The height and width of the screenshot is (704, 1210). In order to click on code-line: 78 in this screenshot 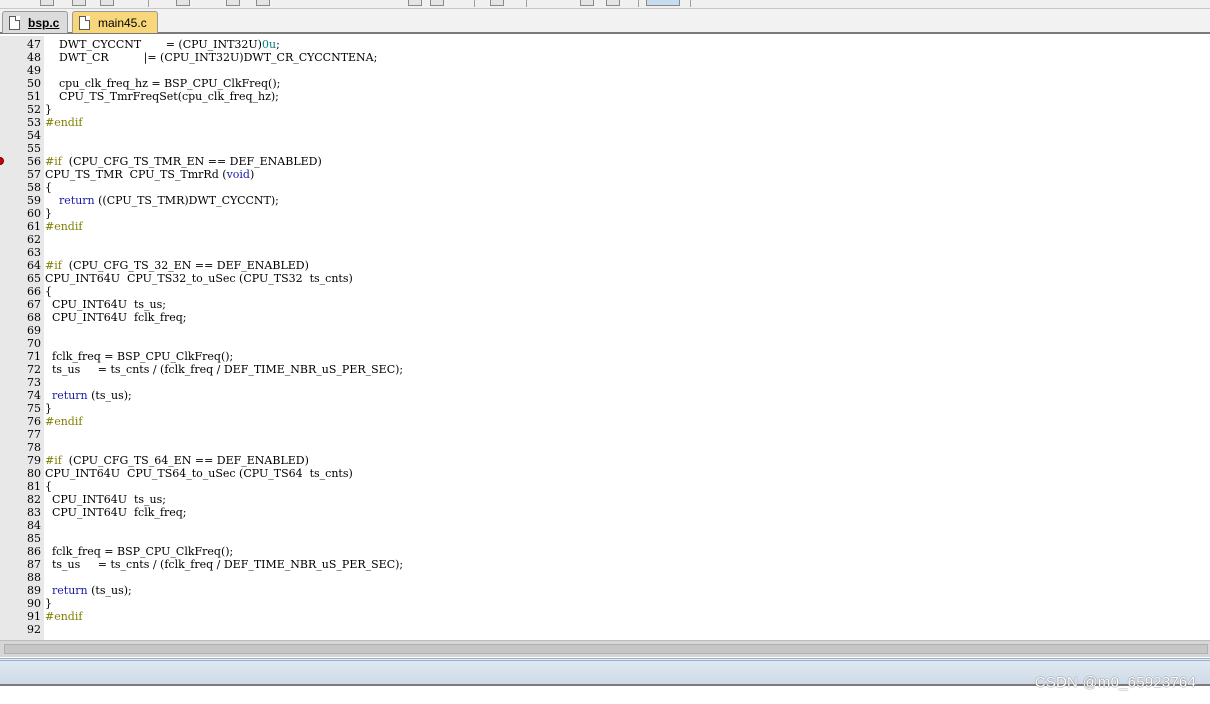, I will do `click(605, 447)`.